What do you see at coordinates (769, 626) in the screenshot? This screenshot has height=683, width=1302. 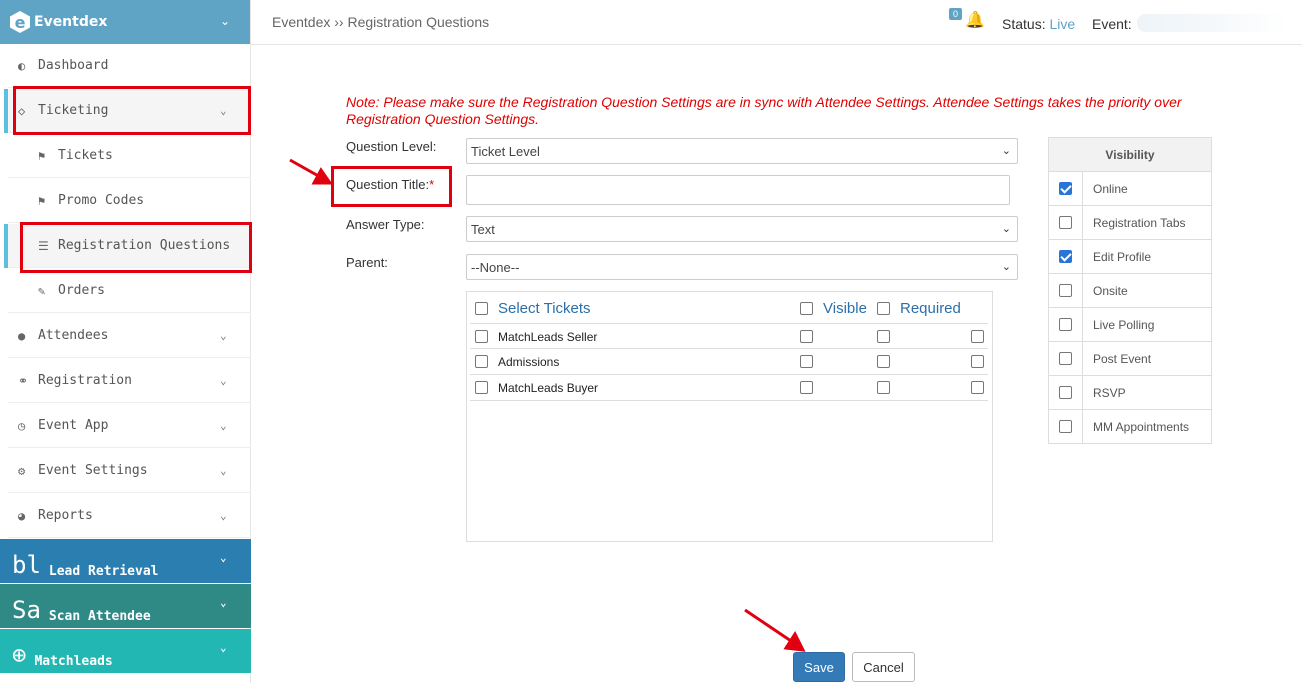 I see `arrow-to-save` at bounding box center [769, 626].